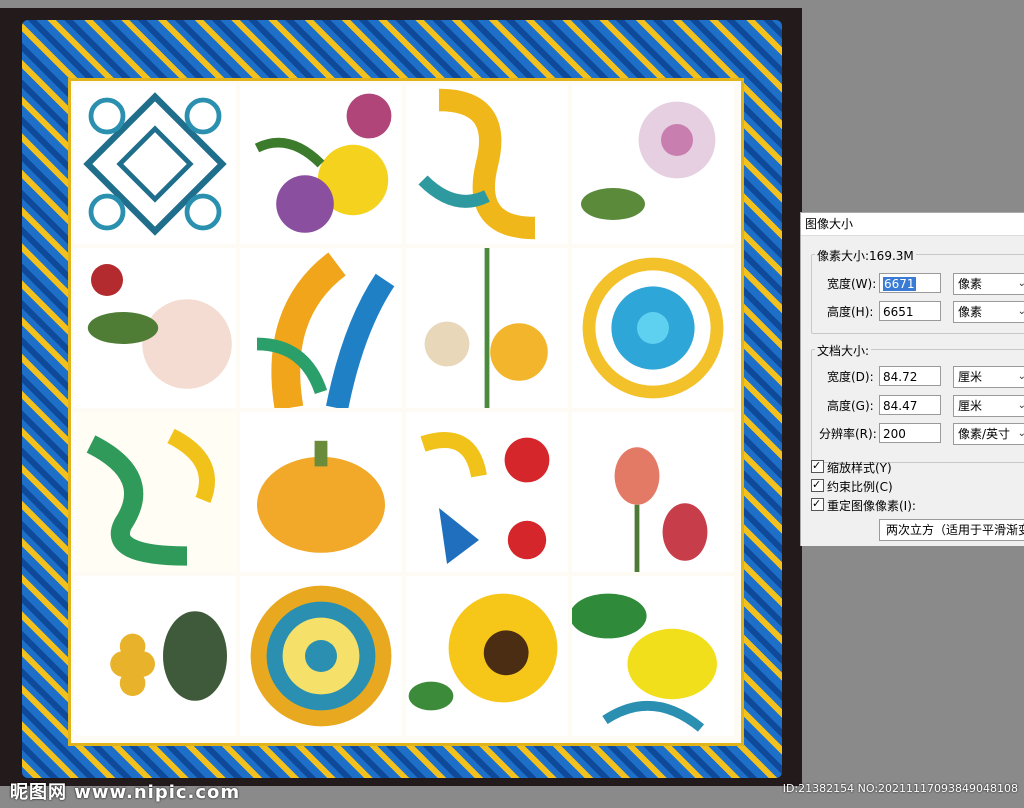  What do you see at coordinates (912, 224) in the screenshot?
I see `dialog-title: 图像大小` at bounding box center [912, 224].